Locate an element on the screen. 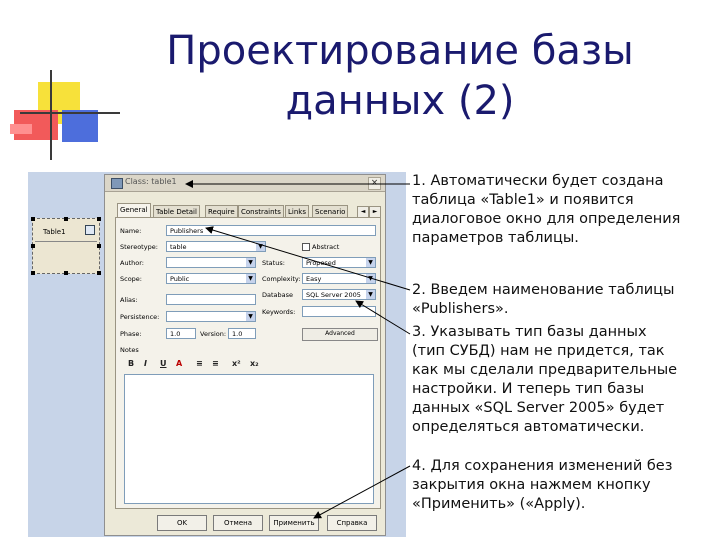 The width and height of the screenshot is (720, 540). step-2-line: 2. Введем наименование таблицы is located at coordinates (543, 290).